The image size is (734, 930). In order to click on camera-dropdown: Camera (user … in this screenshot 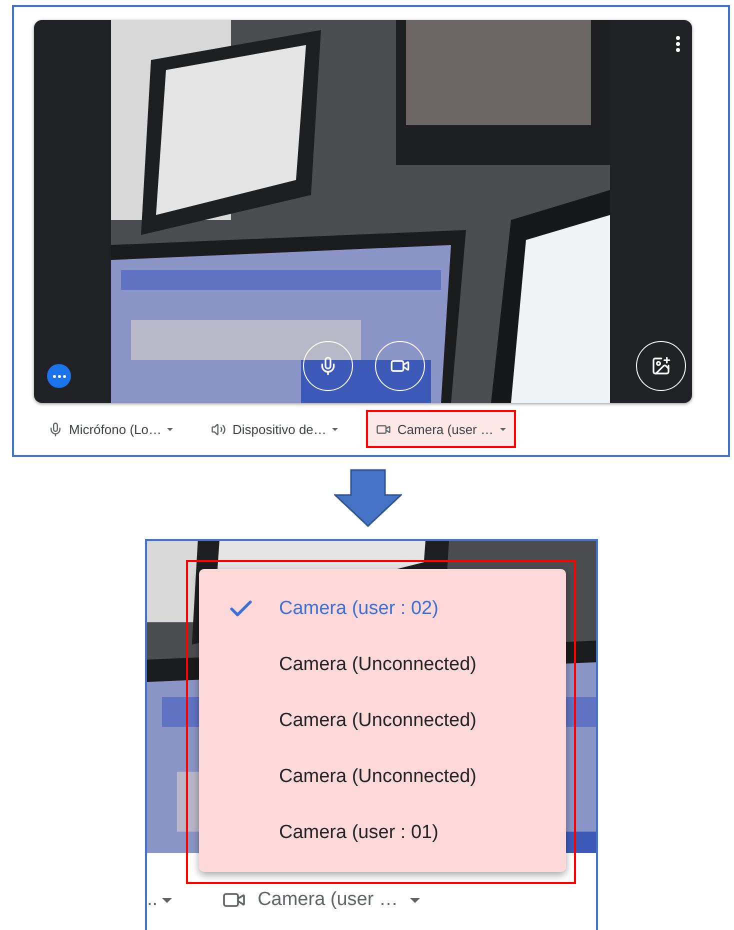, I will do `click(321, 900)`.